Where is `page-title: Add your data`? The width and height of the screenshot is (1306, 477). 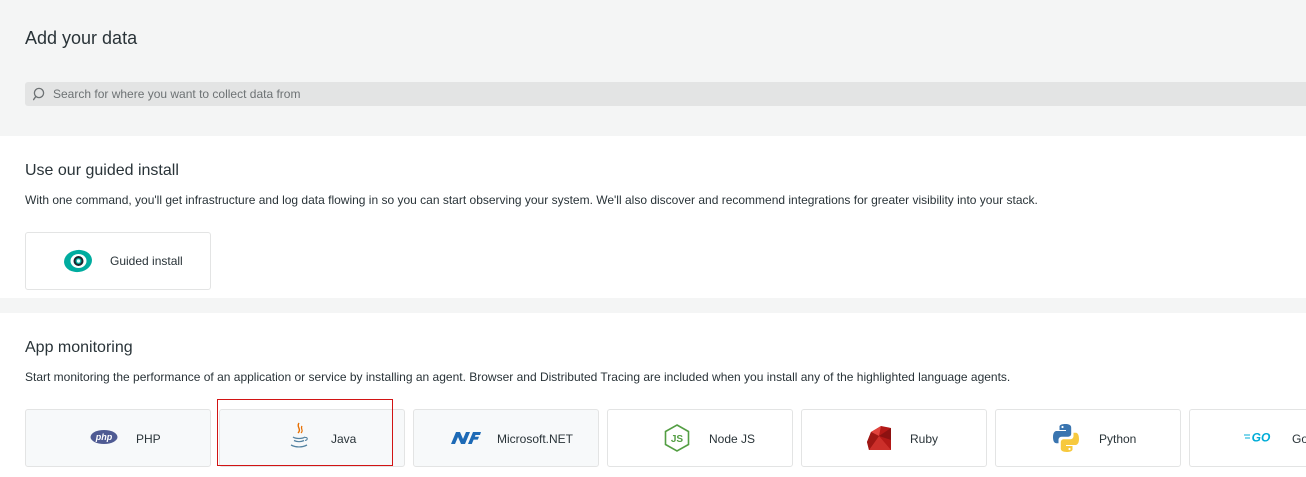 page-title: Add your data is located at coordinates (81, 38).